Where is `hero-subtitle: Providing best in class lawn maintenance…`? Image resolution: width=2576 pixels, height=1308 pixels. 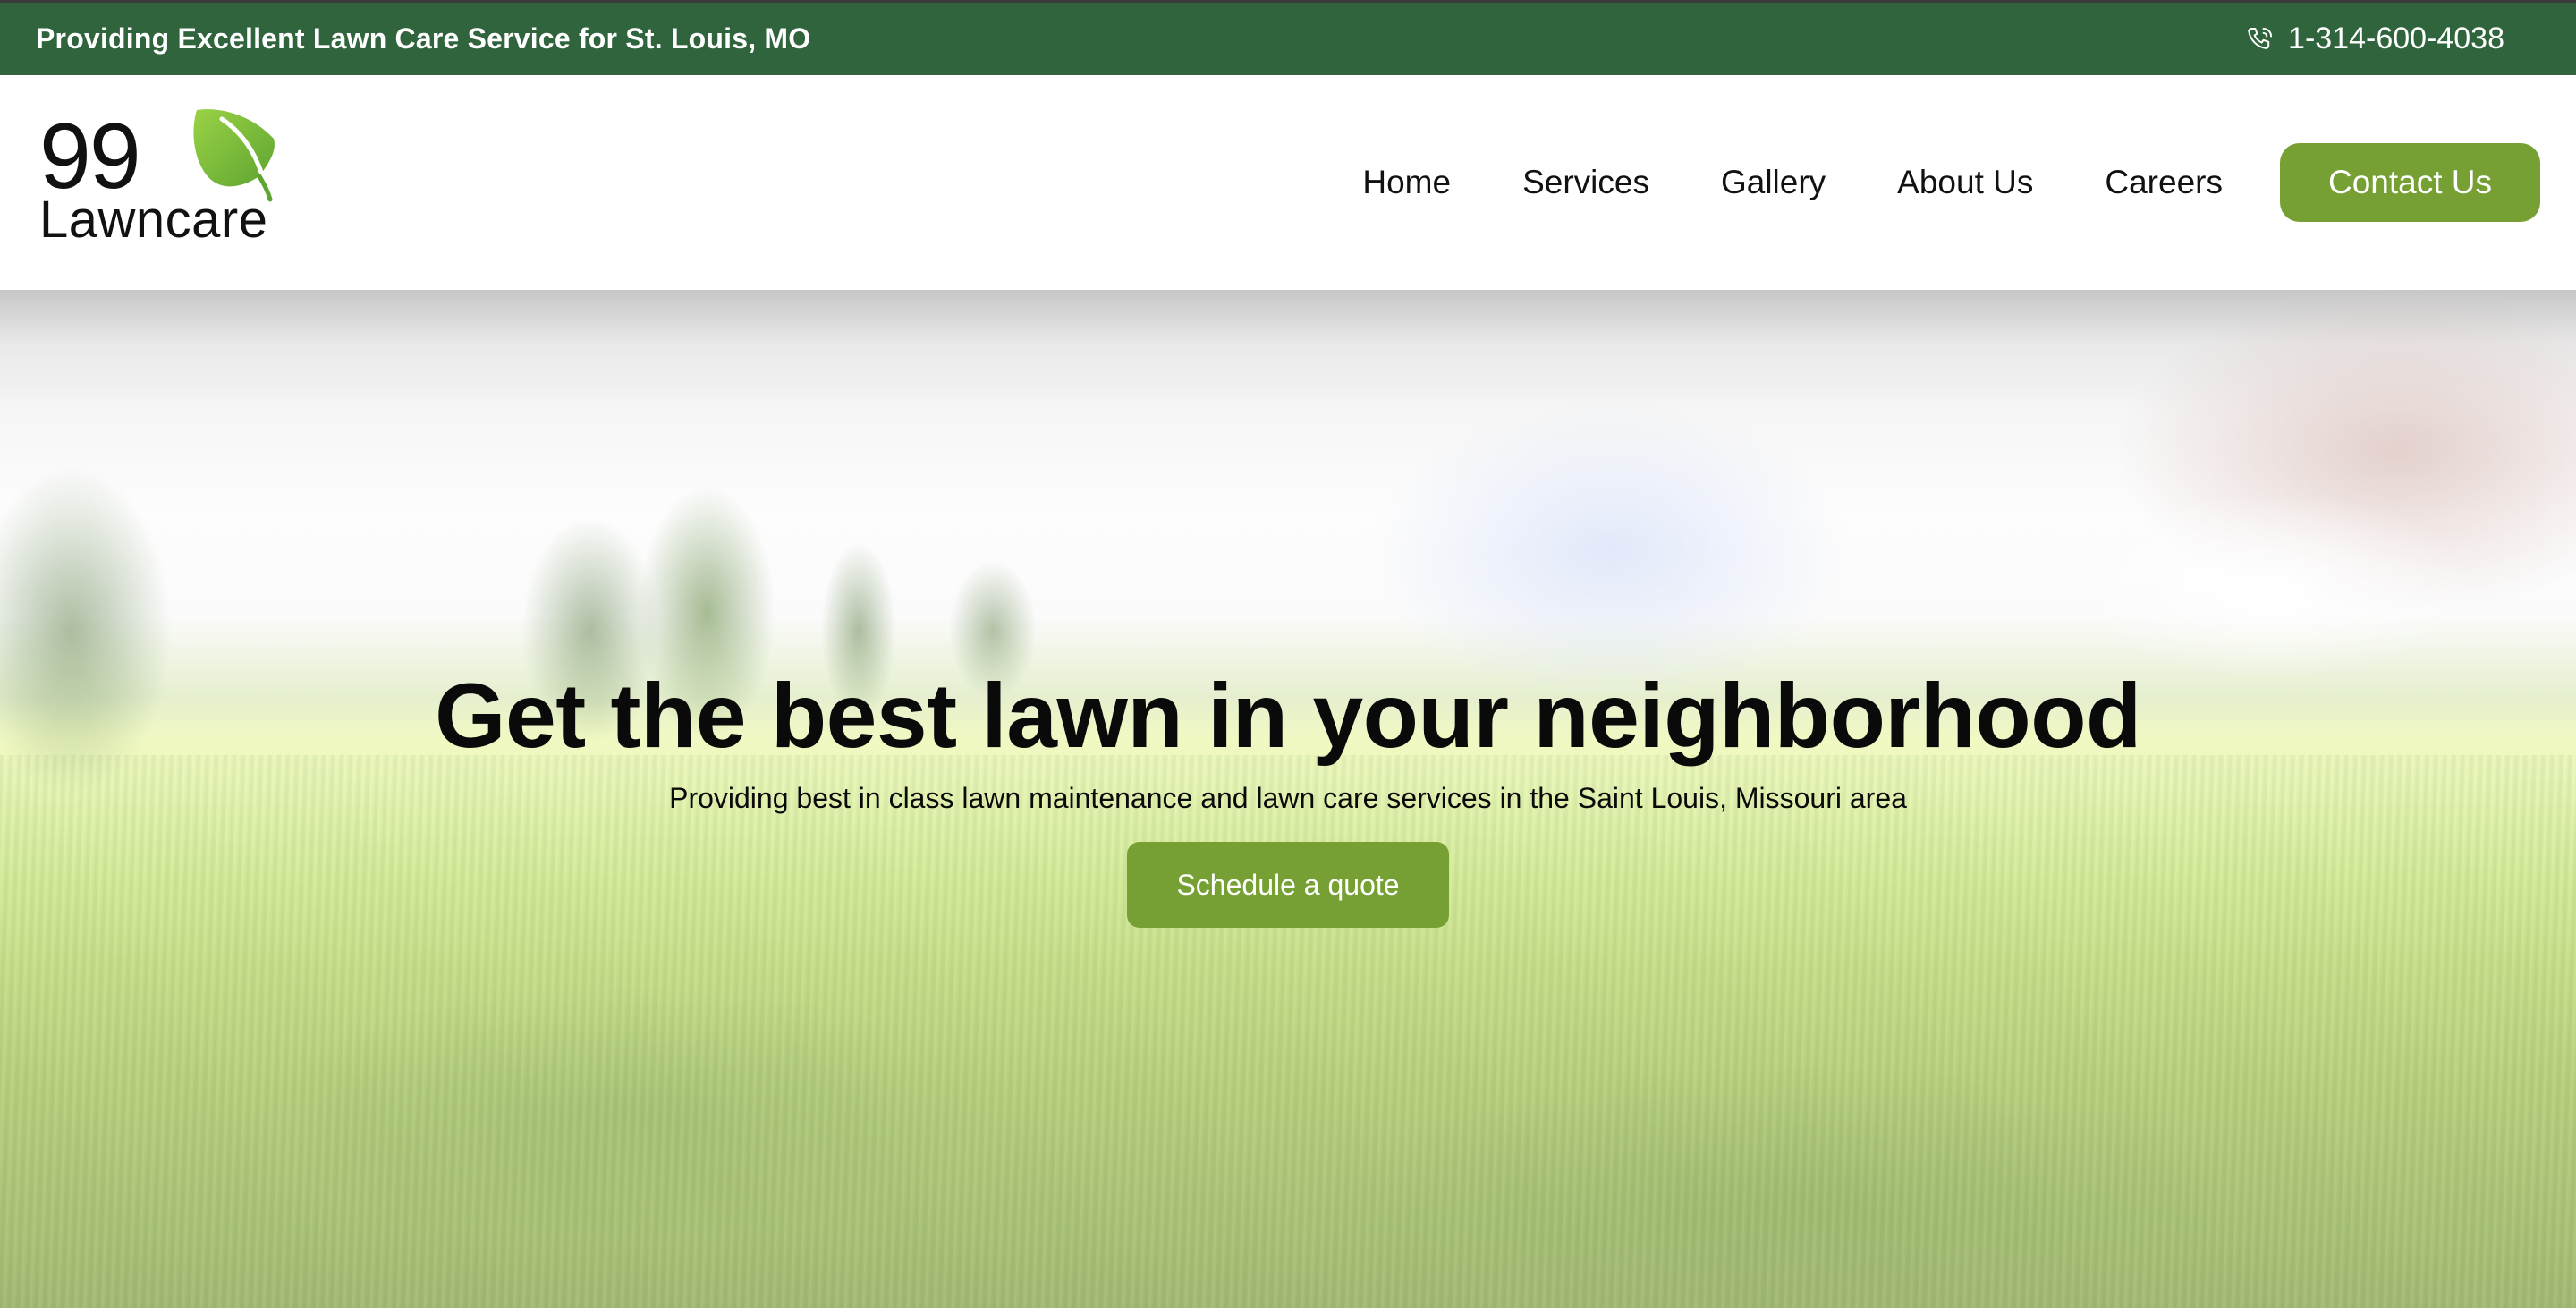 hero-subtitle: Providing best in class lawn maintenance… is located at coordinates (1288, 798).